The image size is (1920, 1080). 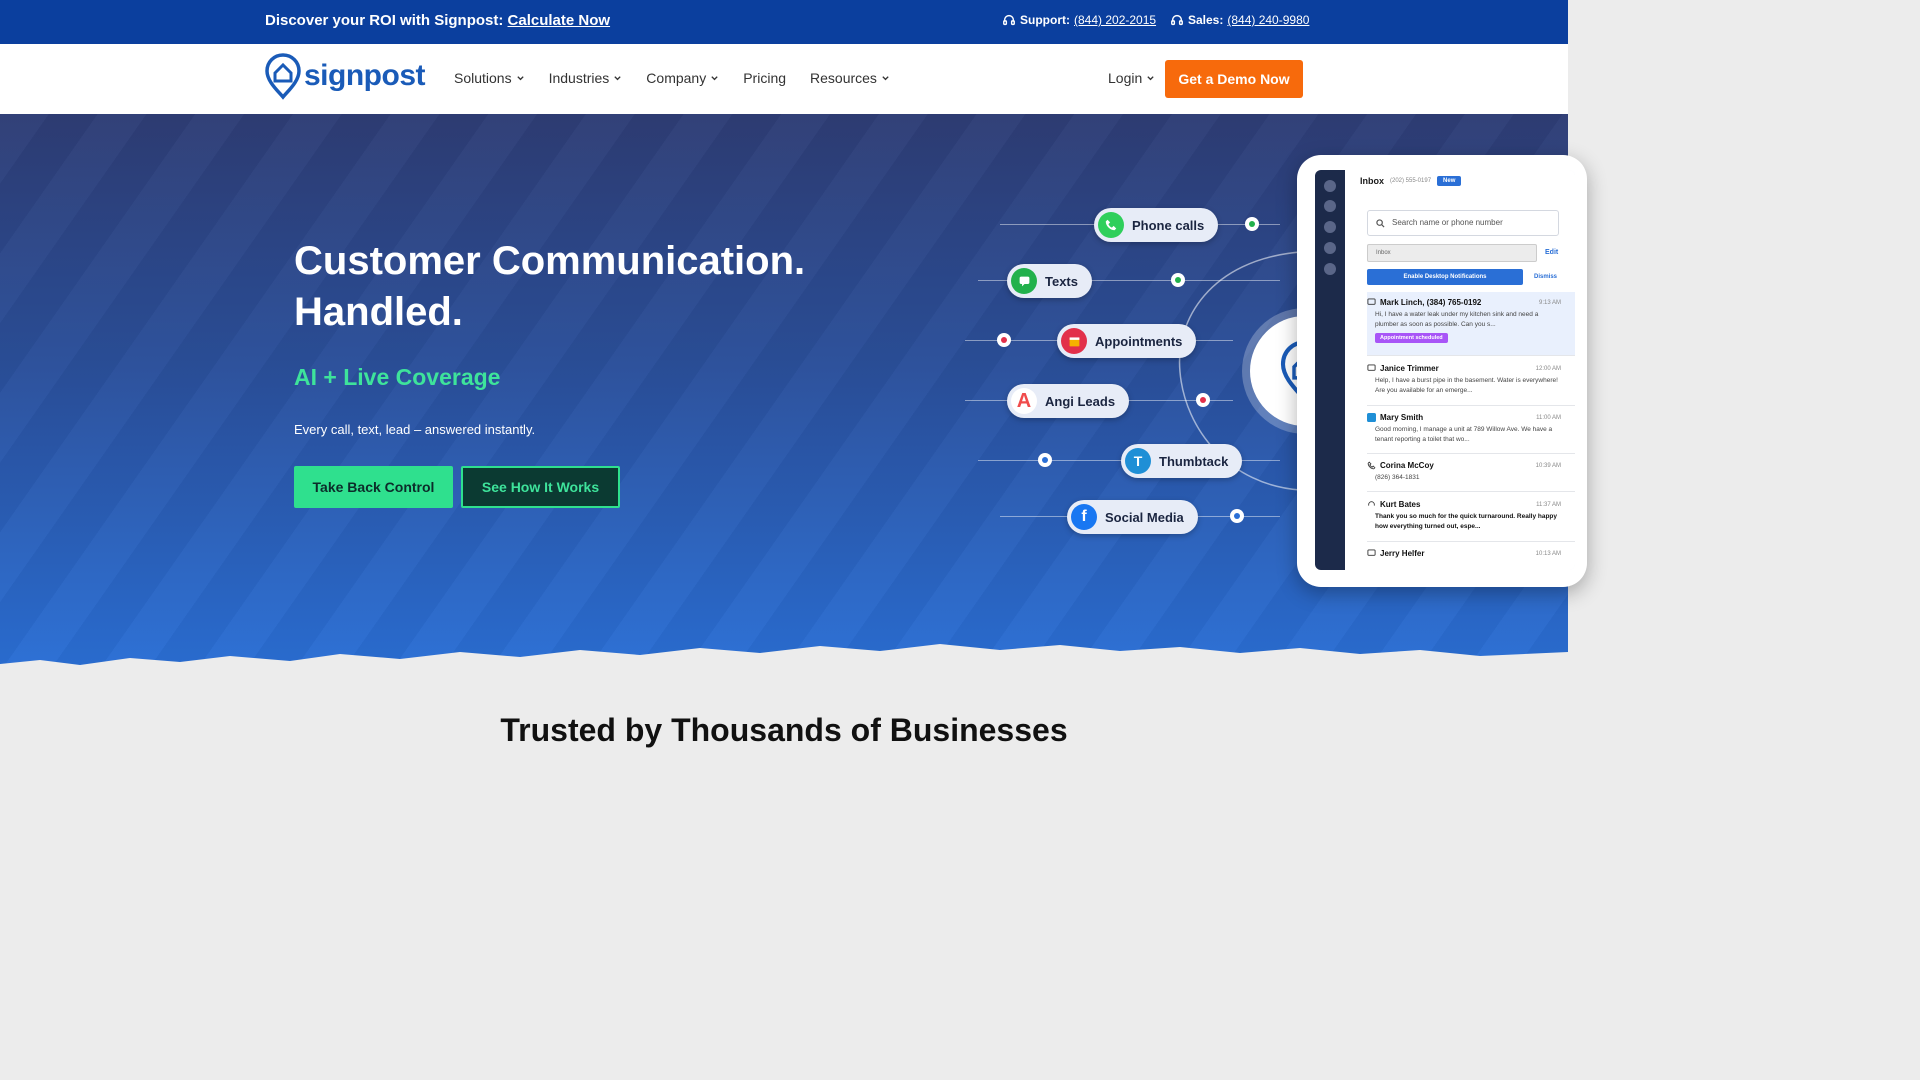 I want to click on channel-label: Phone calls, so click(x=1168, y=225).